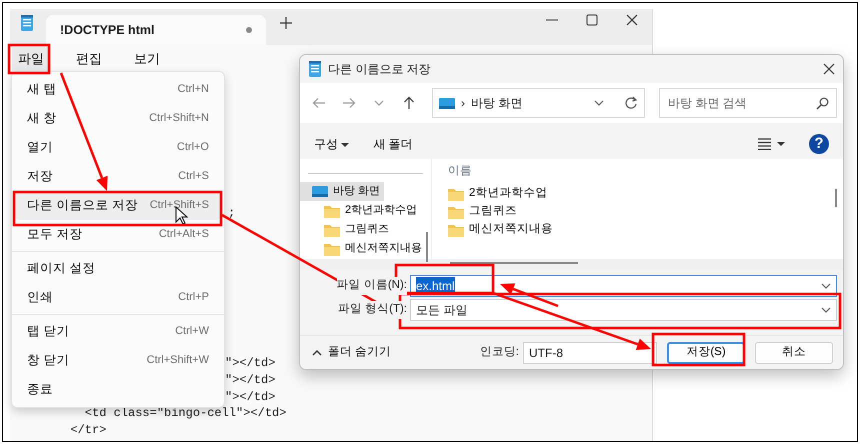  Describe the element at coordinates (179, 206) in the screenshot. I see `menu-shortcut: Ctrl+Shift+S` at that location.